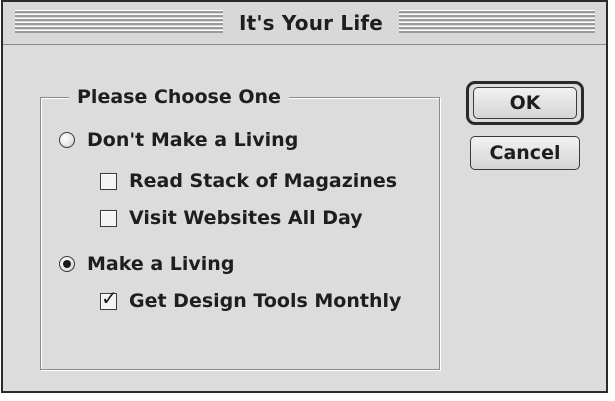 The image size is (615, 401). What do you see at coordinates (525, 153) in the screenshot?
I see `cancel-button: Cancel` at bounding box center [525, 153].